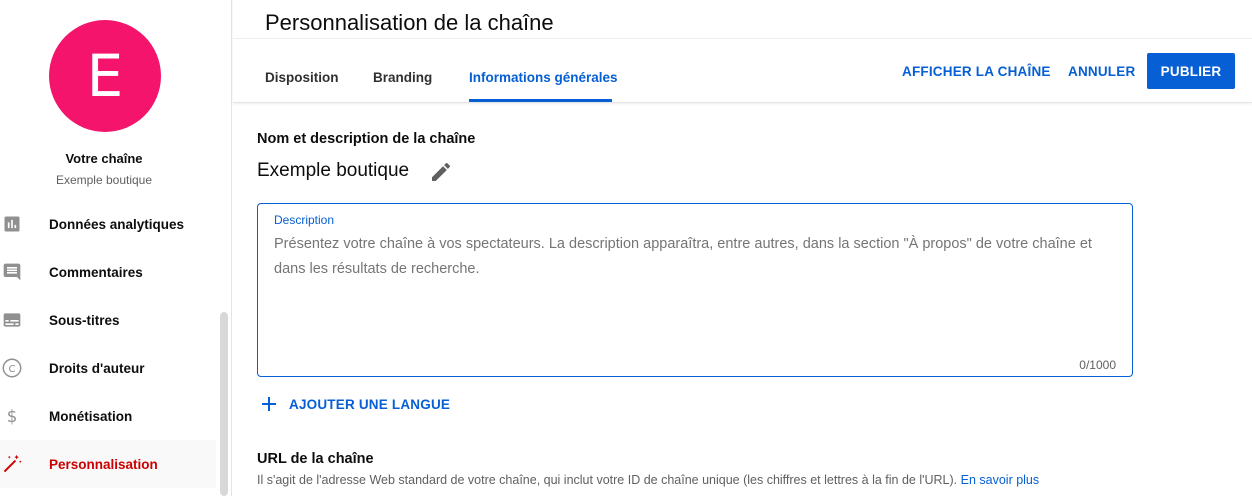 The image size is (1252, 496). What do you see at coordinates (697, 287) in the screenshot?
I see `description-input` at bounding box center [697, 287].